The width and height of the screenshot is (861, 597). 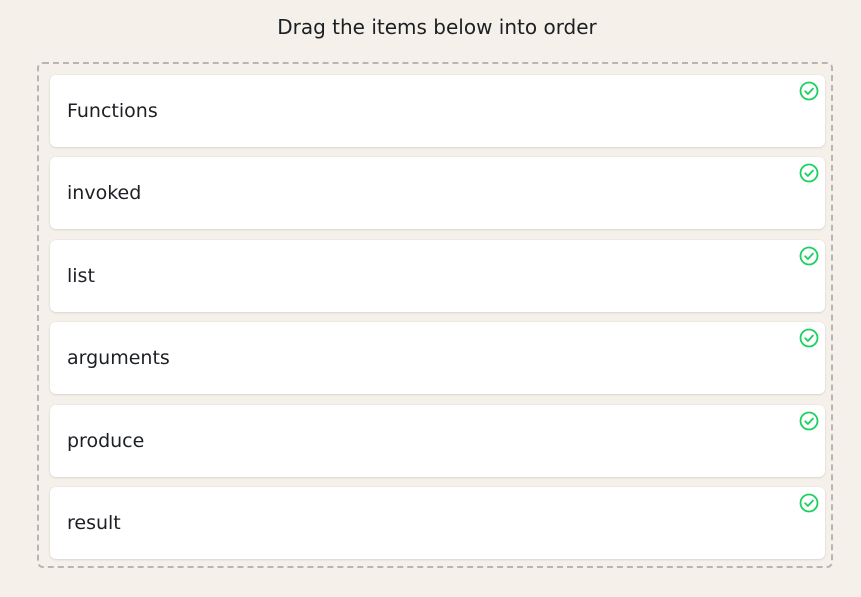 I want to click on draggable-item-result: result, so click(x=437, y=523).